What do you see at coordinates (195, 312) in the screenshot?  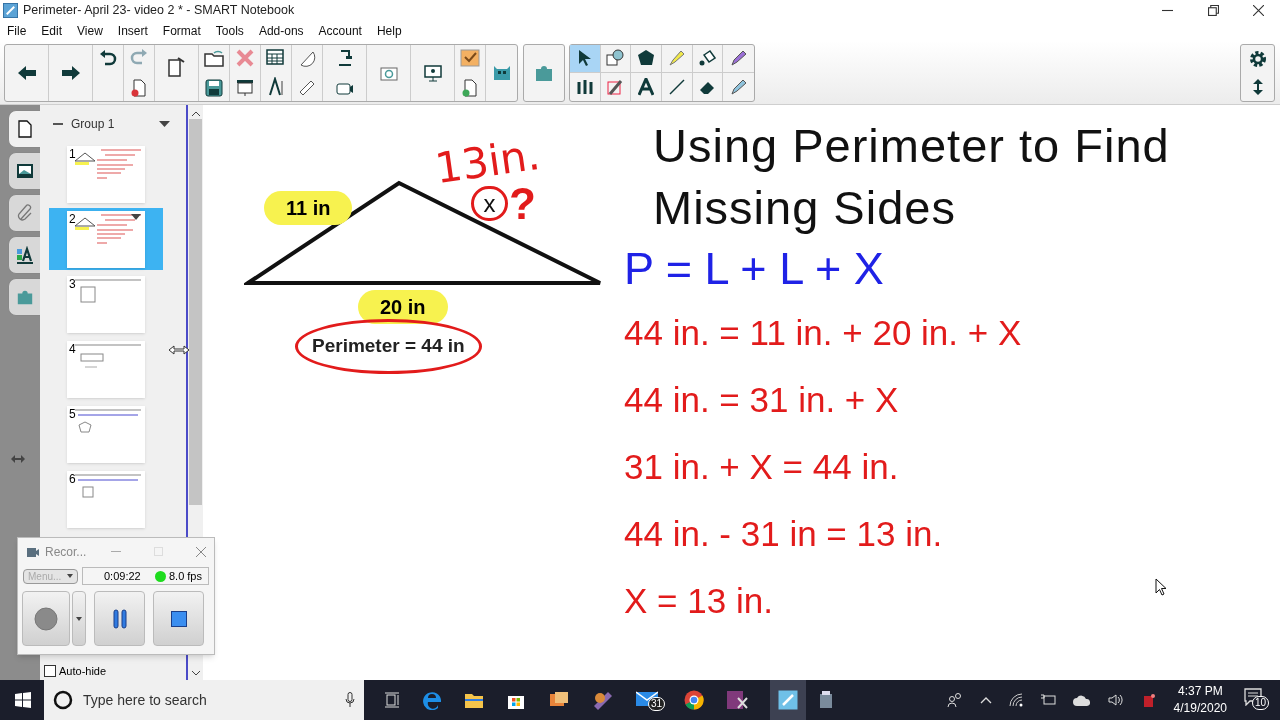 I see `scroll-thumb` at bounding box center [195, 312].